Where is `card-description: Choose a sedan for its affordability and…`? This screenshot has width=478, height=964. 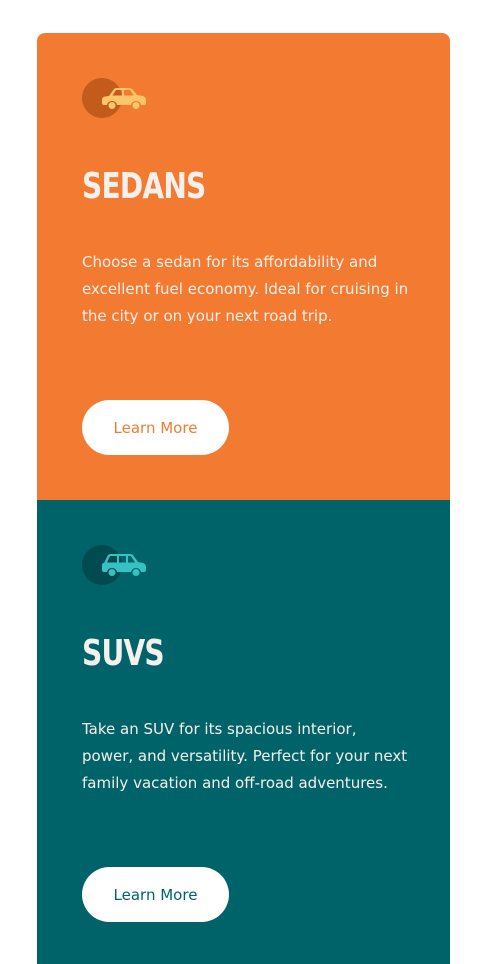 card-description: Choose a sedan for its affordability and… is located at coordinates (245, 289).